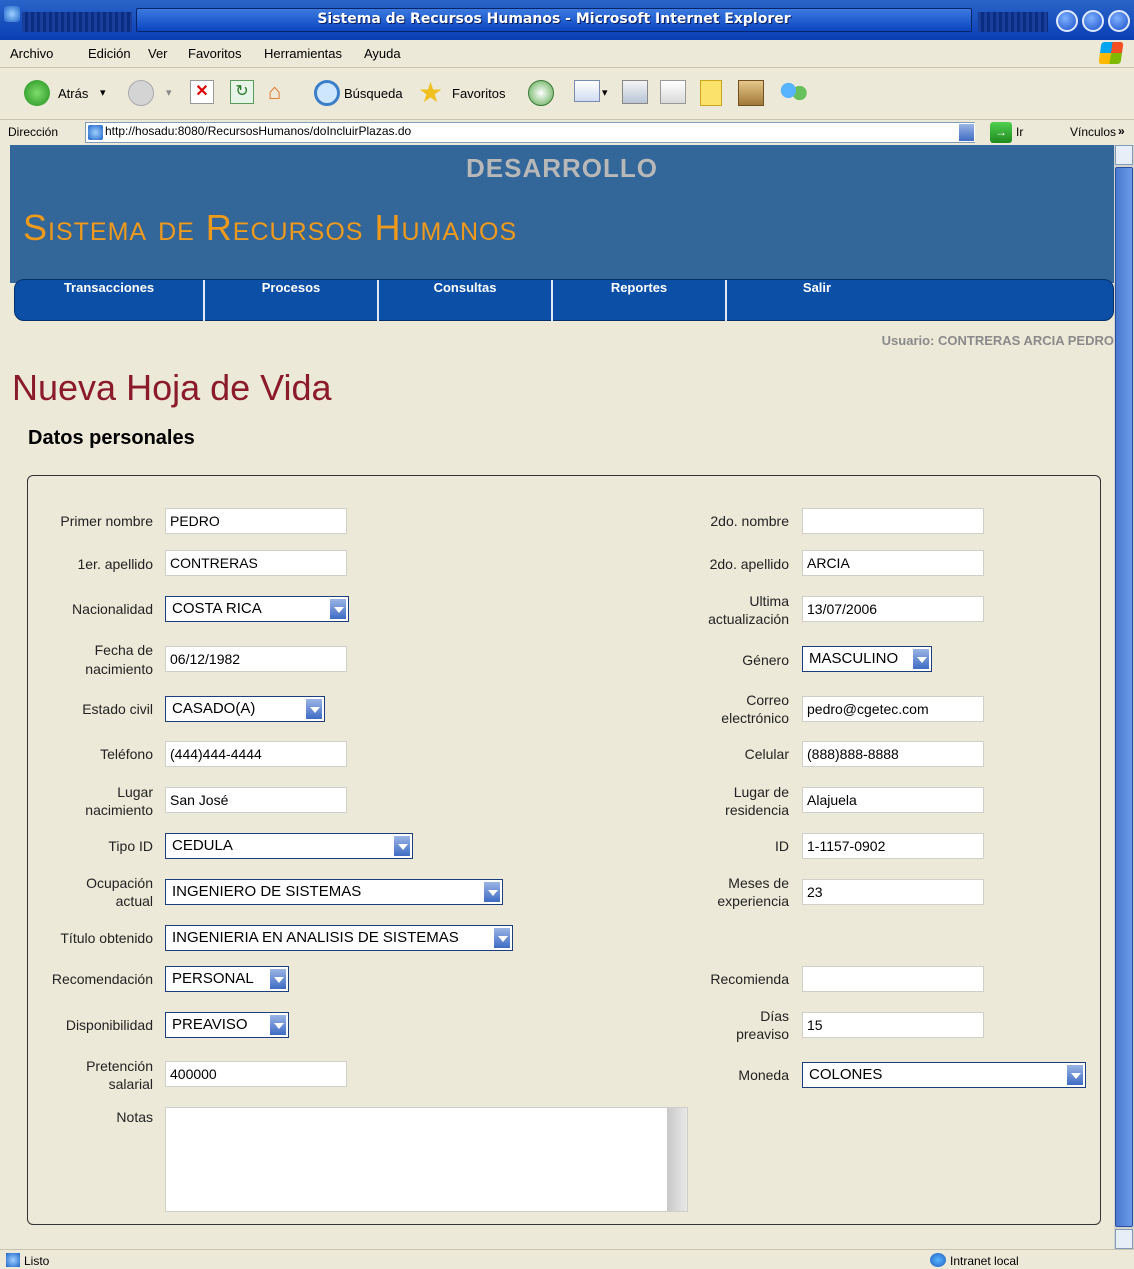  What do you see at coordinates (281, 93) in the screenshot?
I see `home-icon: ⌂` at bounding box center [281, 93].